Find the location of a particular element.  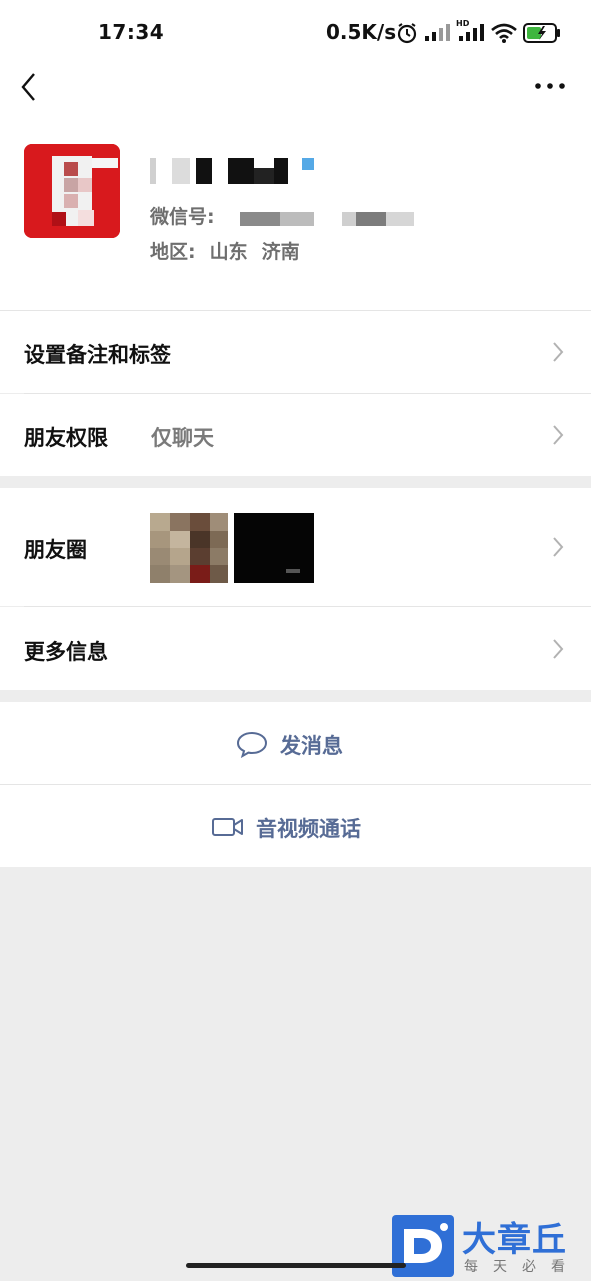

moments-label: 朋友圈 is located at coordinates (55, 550).